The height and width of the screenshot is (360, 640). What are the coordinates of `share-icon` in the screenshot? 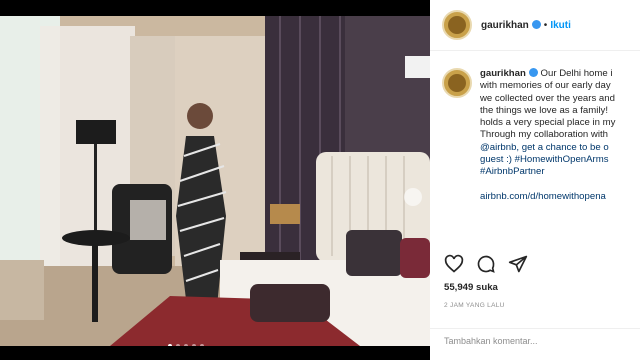 It's located at (518, 264).